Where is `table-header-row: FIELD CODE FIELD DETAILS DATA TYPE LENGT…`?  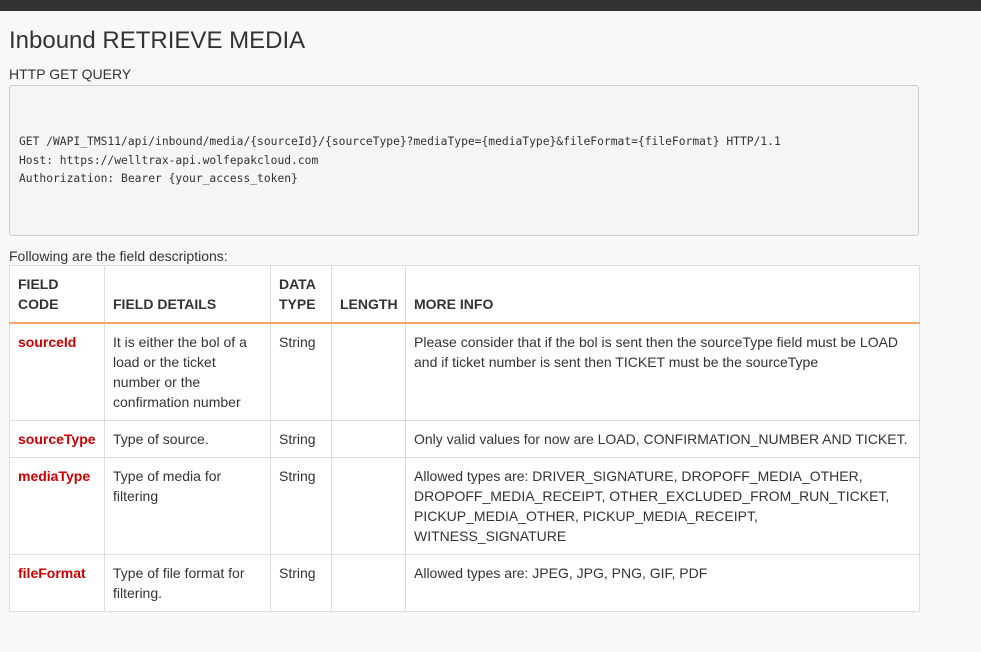
table-header-row: FIELD CODE FIELD DETAILS DATA TYPE LENGT… is located at coordinates (464, 294).